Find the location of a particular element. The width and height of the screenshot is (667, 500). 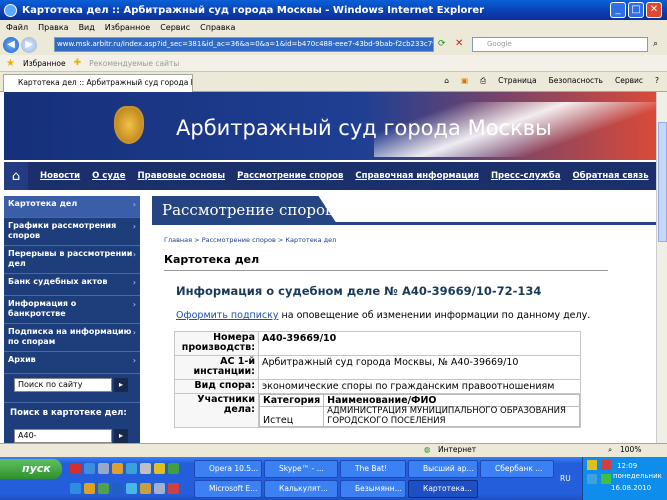

menu-help: Справка is located at coordinates (217, 27).